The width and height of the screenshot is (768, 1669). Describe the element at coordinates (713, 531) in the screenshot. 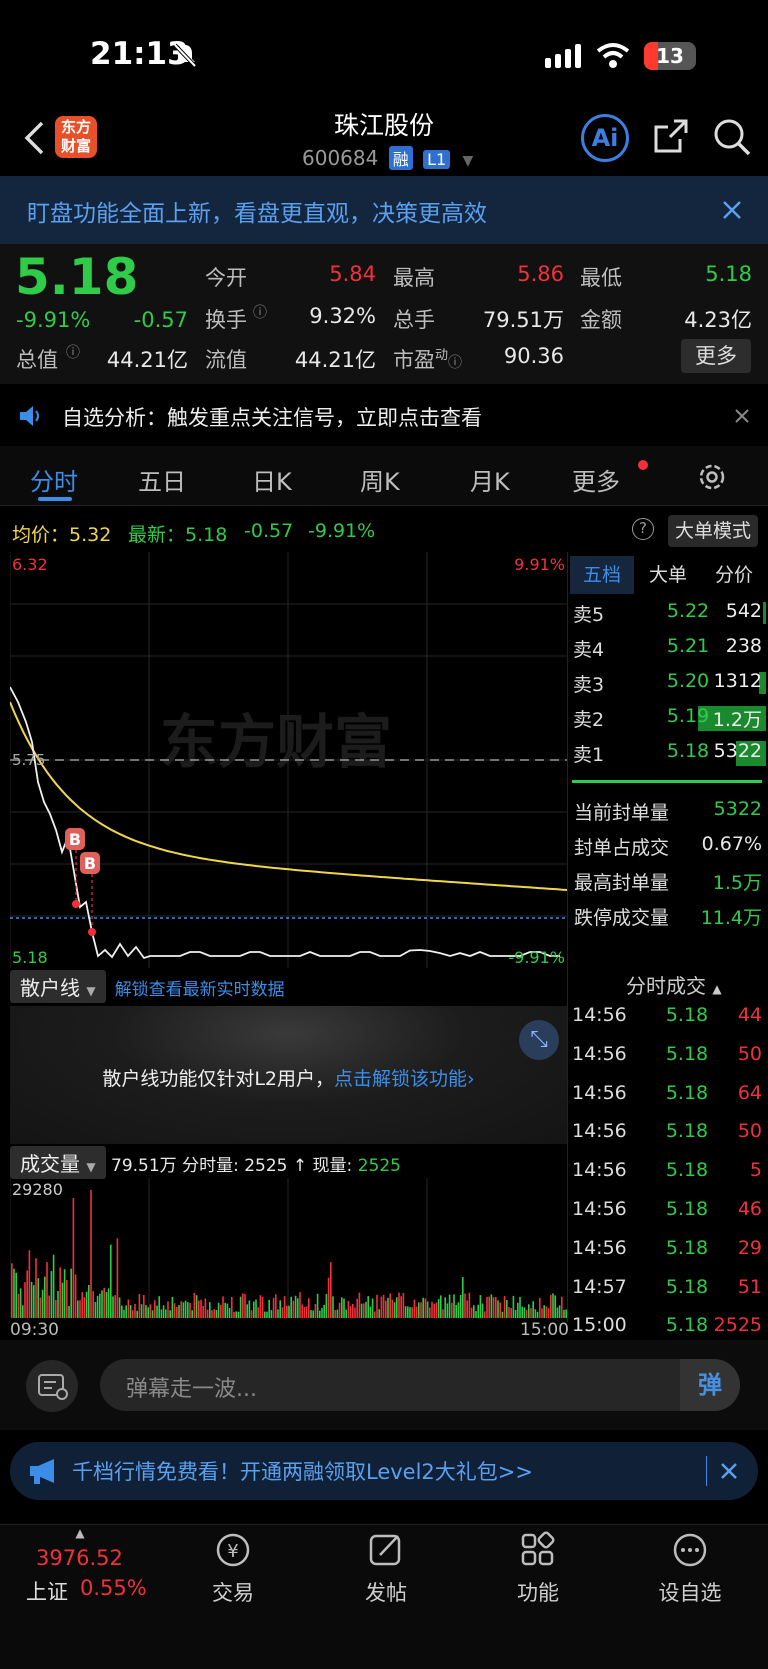

I see `big-order-mode-button: 大单模式` at that location.